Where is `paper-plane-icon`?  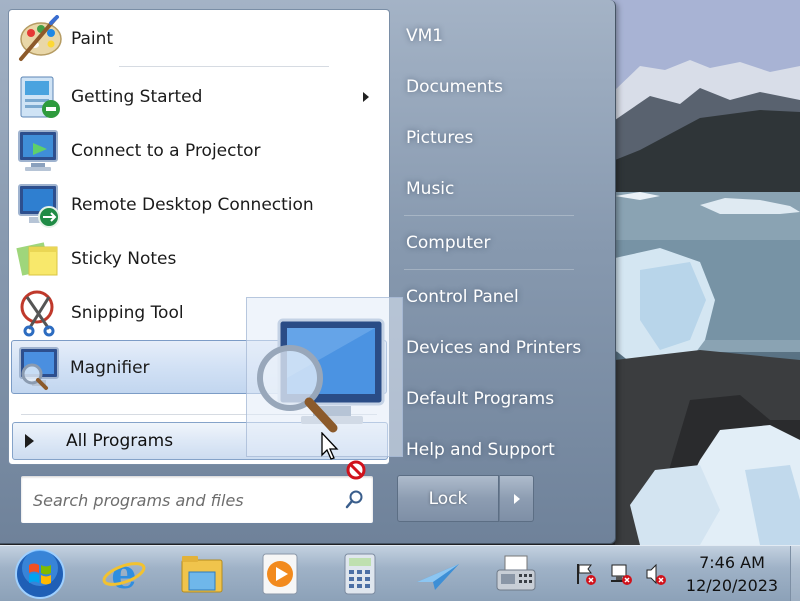 paper-plane-icon is located at coordinates (438, 577).